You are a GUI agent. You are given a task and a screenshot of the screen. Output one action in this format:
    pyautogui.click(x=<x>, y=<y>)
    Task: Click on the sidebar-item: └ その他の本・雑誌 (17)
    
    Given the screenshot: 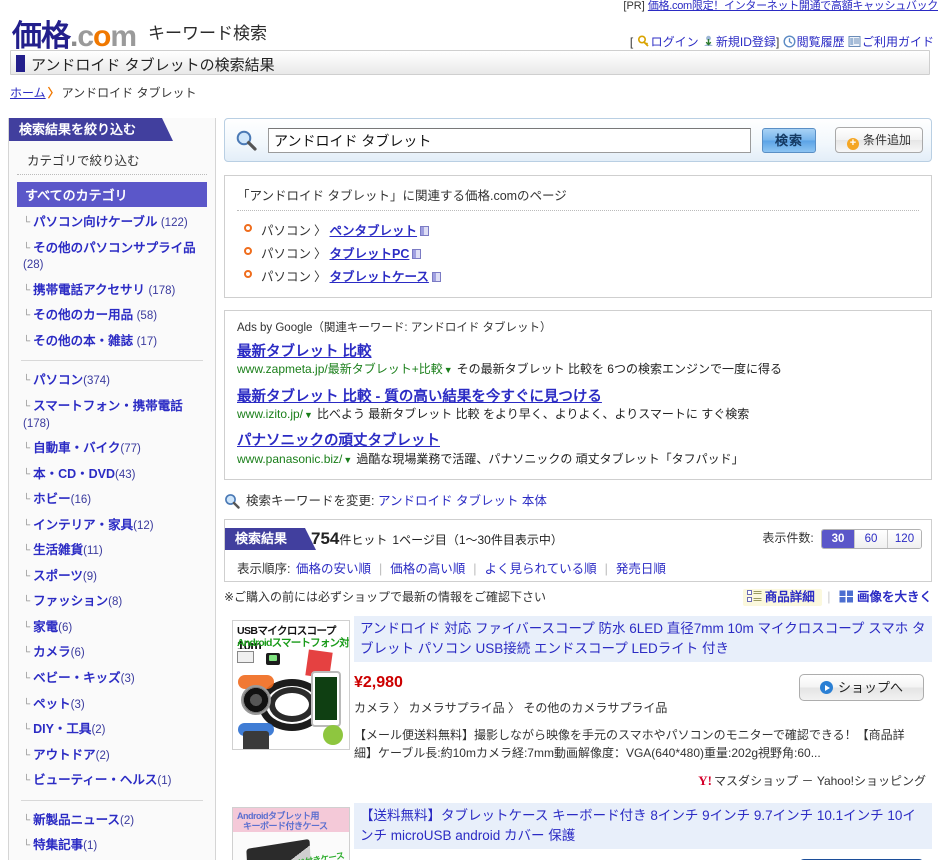 What is the action you would take?
    pyautogui.click(x=112, y=342)
    